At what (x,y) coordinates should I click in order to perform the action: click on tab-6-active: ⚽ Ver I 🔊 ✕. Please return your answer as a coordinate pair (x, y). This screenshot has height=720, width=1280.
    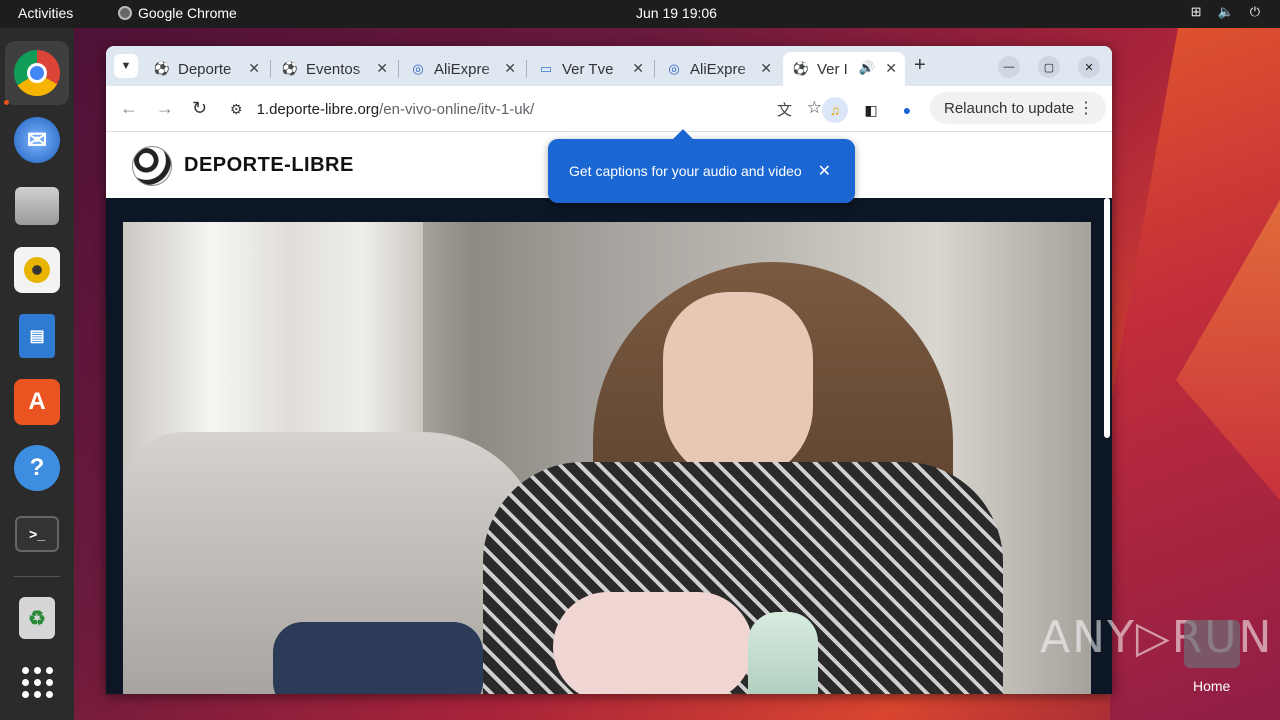
    Looking at the image, I should click on (844, 69).